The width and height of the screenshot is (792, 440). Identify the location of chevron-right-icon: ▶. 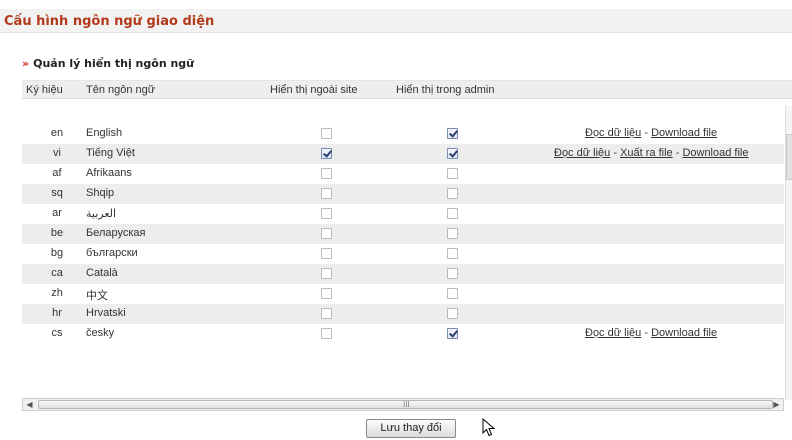
(776, 404).